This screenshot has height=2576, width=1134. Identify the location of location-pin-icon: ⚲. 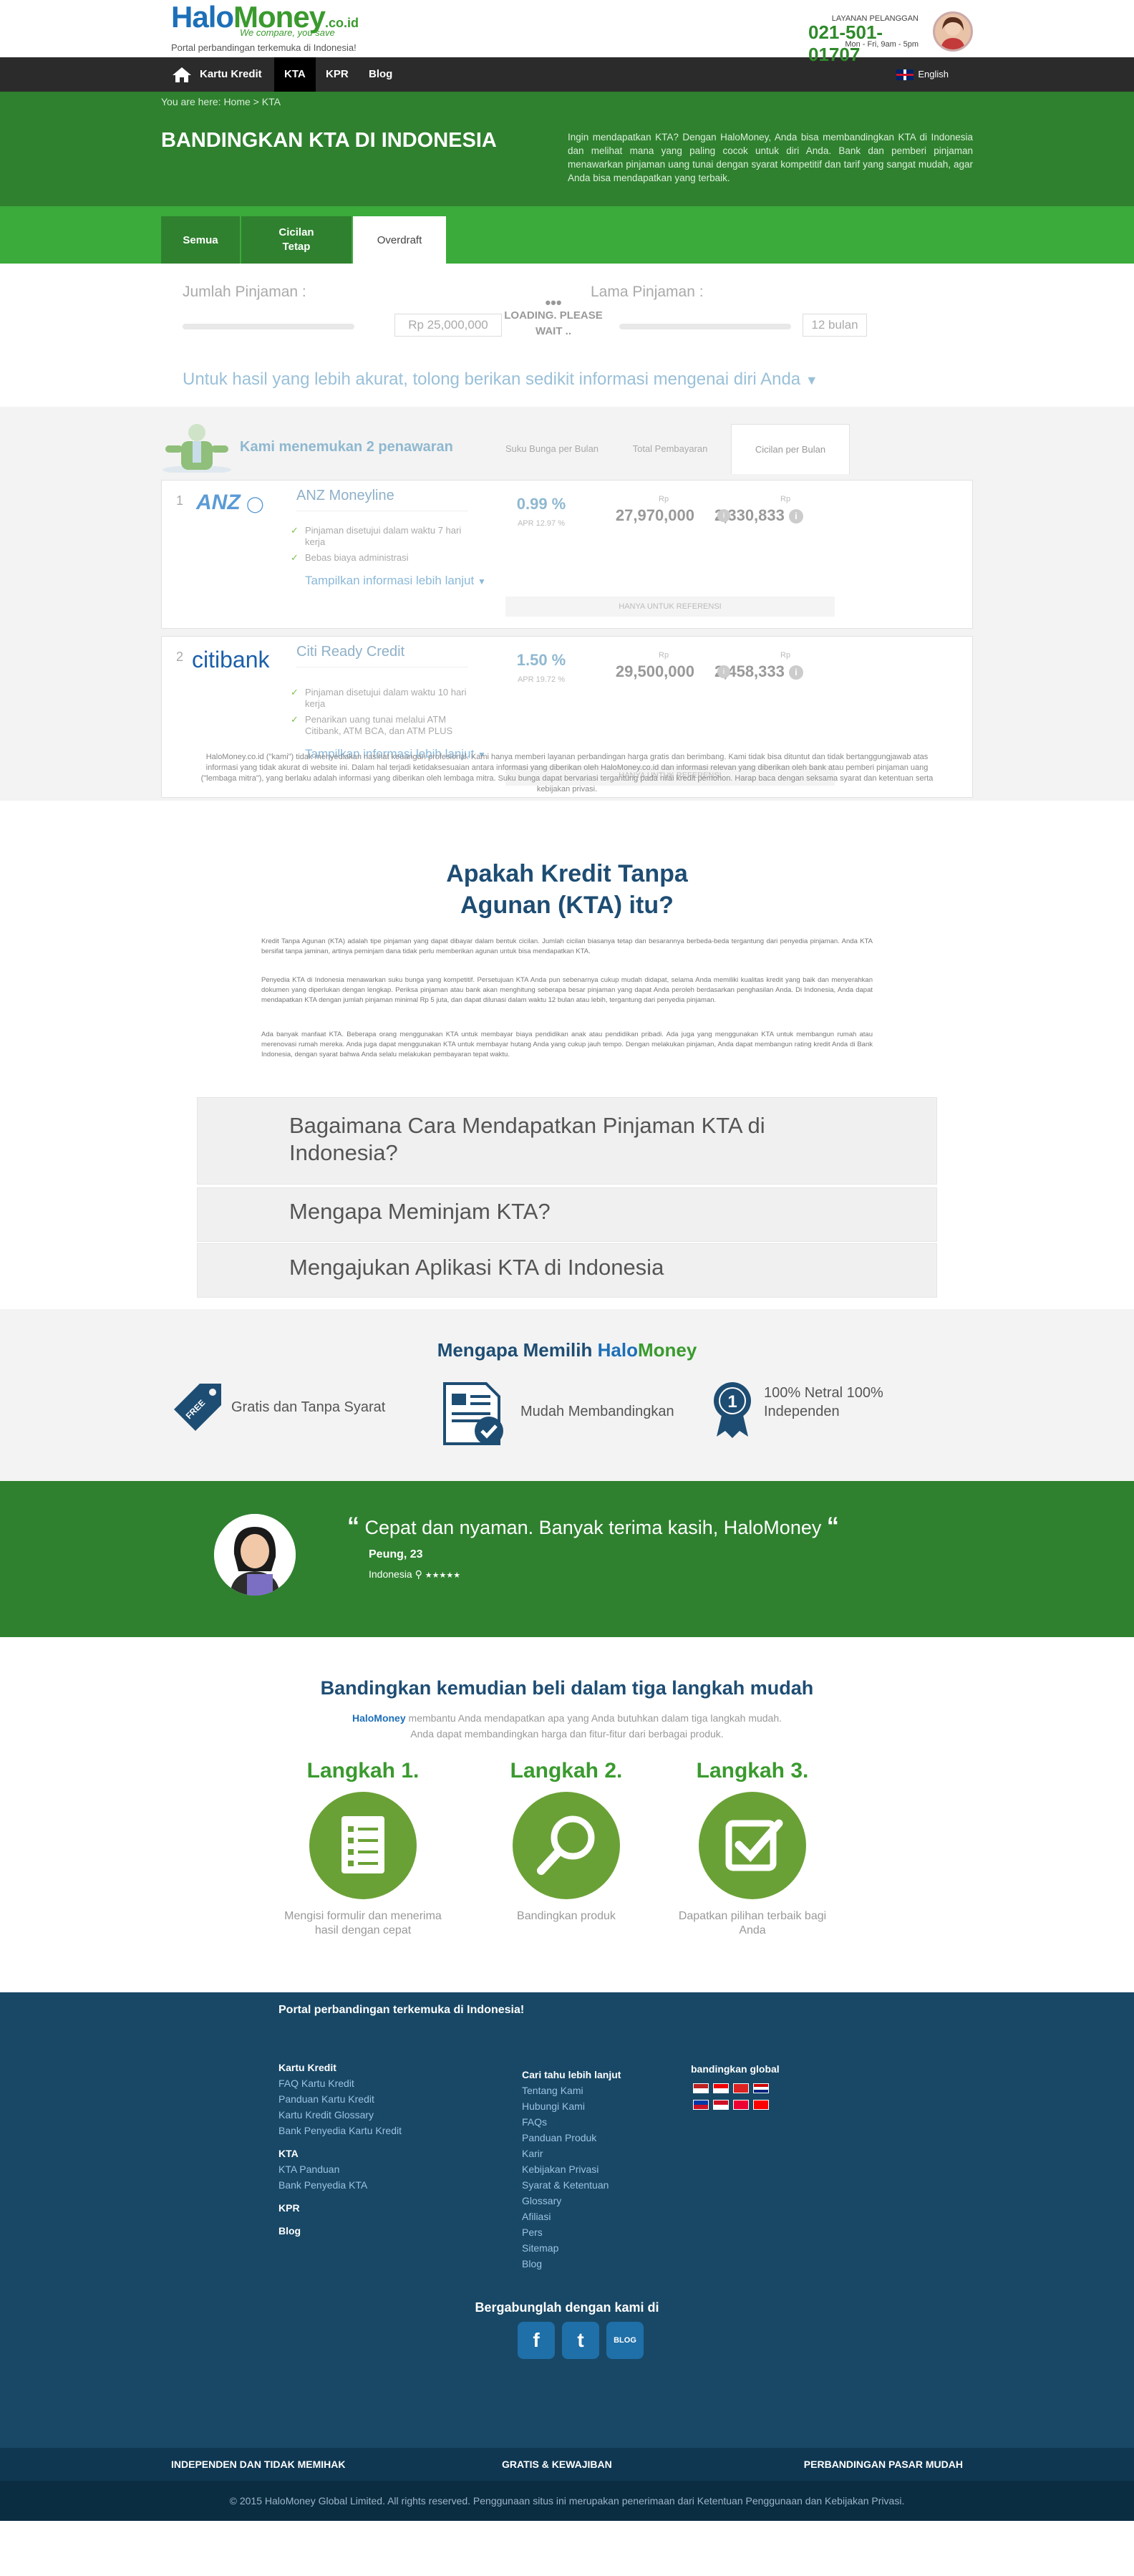
(418, 1574).